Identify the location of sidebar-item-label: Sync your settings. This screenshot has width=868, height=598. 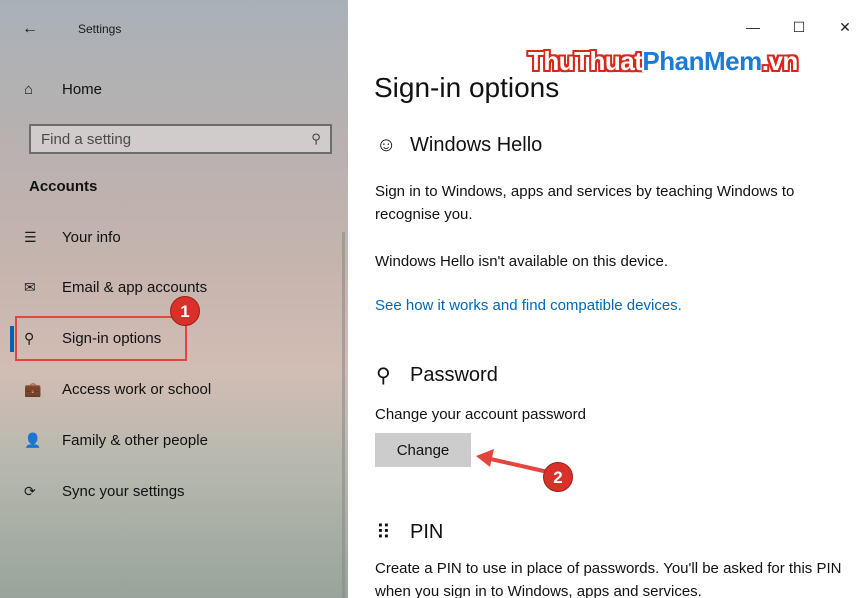
(123, 491).